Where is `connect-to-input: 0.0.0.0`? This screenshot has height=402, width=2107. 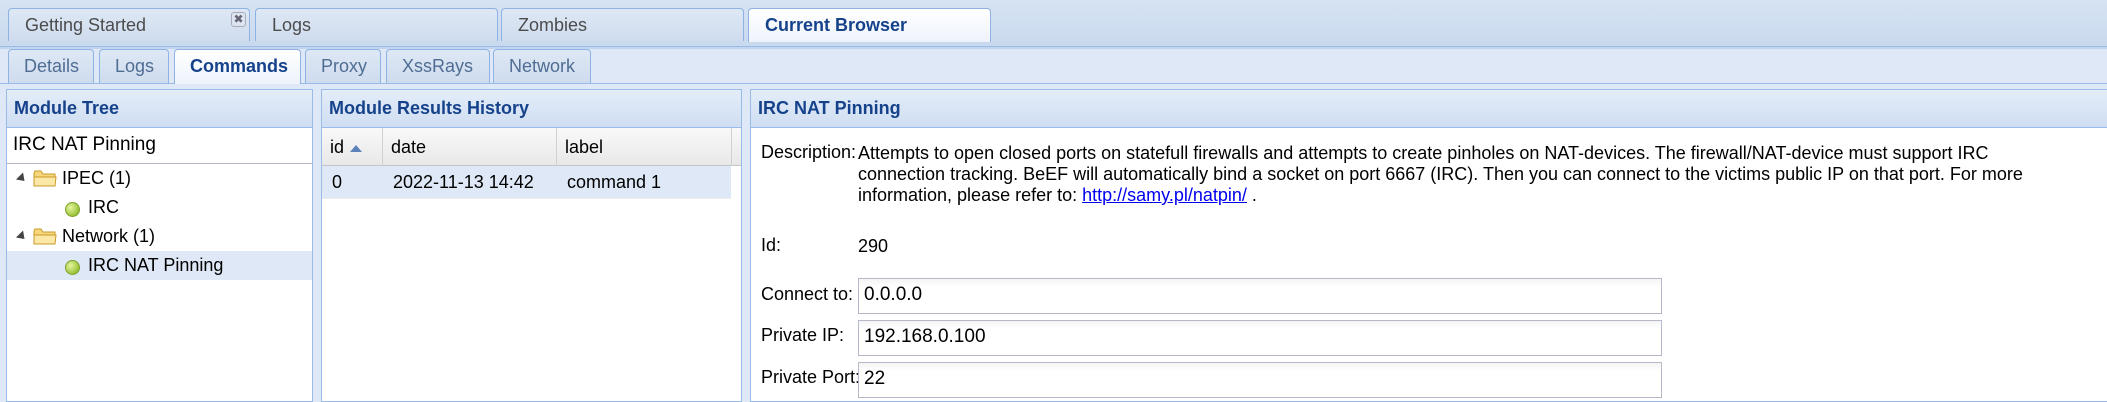
connect-to-input: 0.0.0.0 is located at coordinates (1260, 296).